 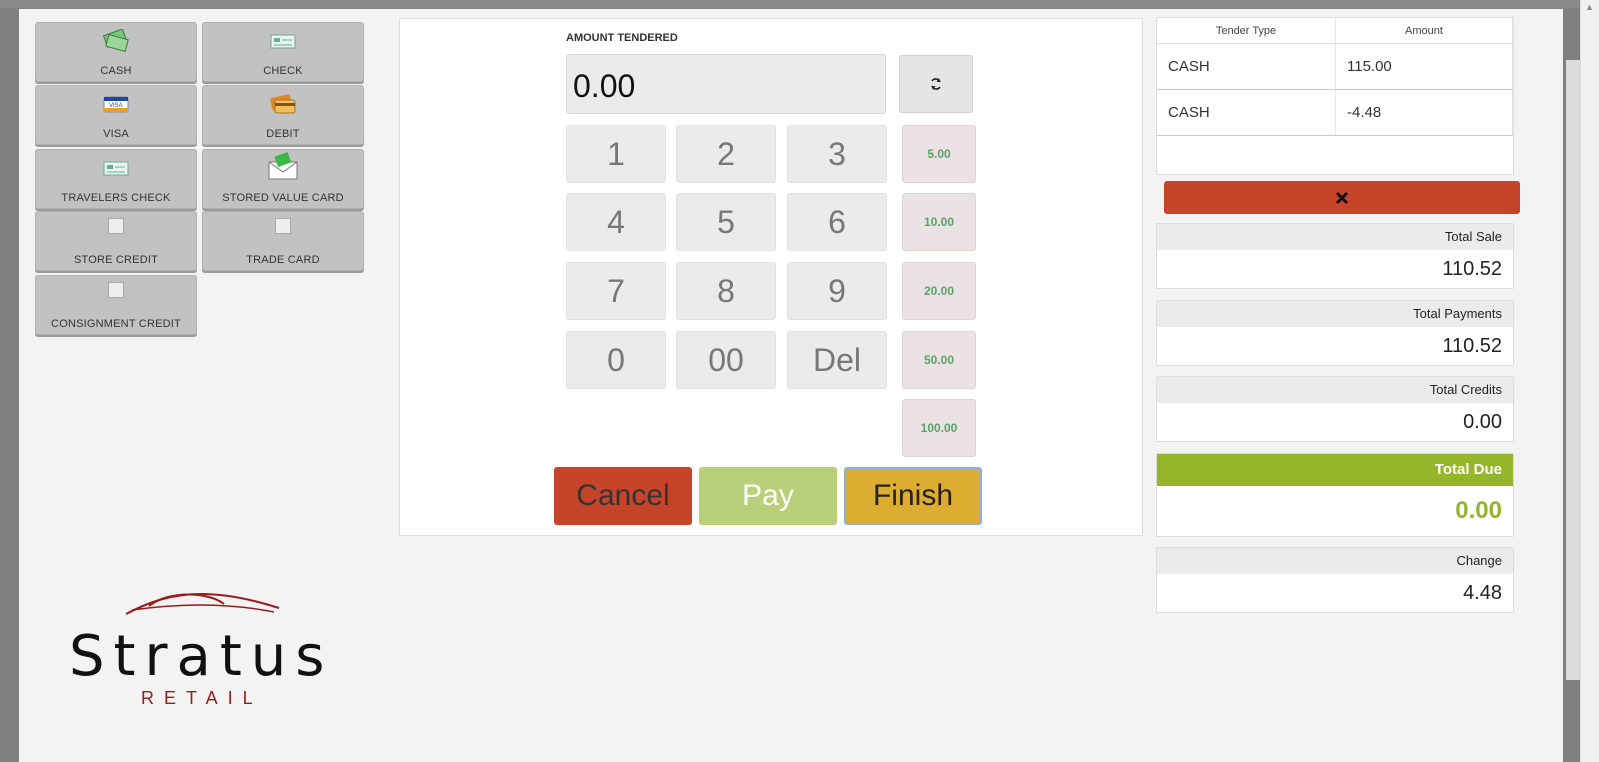 What do you see at coordinates (1246, 31) in the screenshot?
I see `table-header-tender-type: Tender Type` at bounding box center [1246, 31].